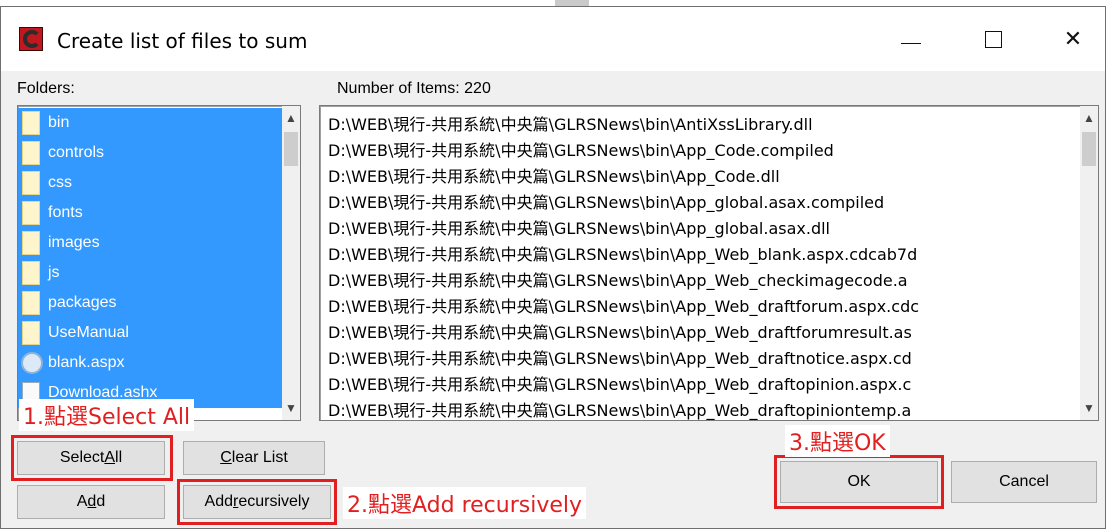  What do you see at coordinates (150, 333) in the screenshot?
I see `folder-item: UseManual` at bounding box center [150, 333].